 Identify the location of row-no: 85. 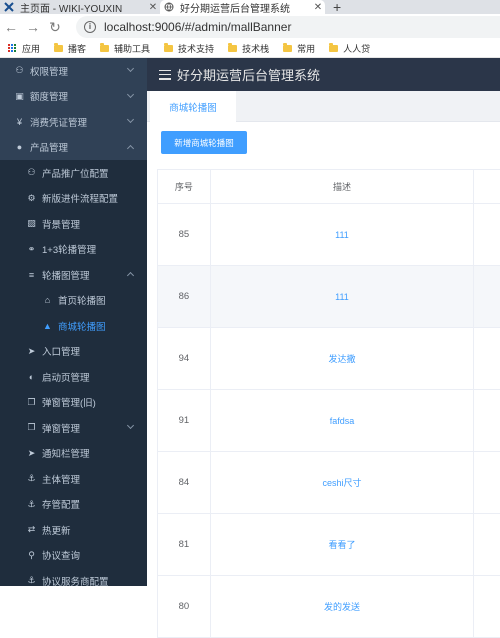
(184, 234).